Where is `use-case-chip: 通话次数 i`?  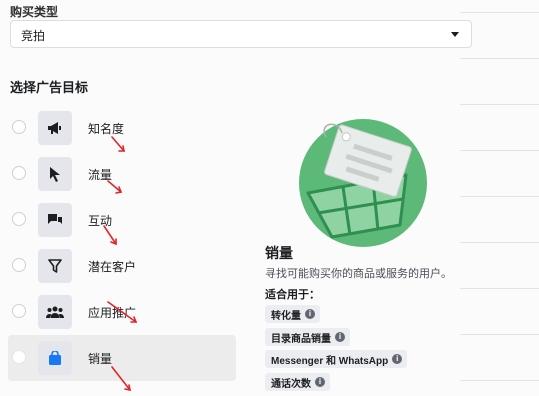
use-case-chip: 通话次数 i is located at coordinates (297, 382).